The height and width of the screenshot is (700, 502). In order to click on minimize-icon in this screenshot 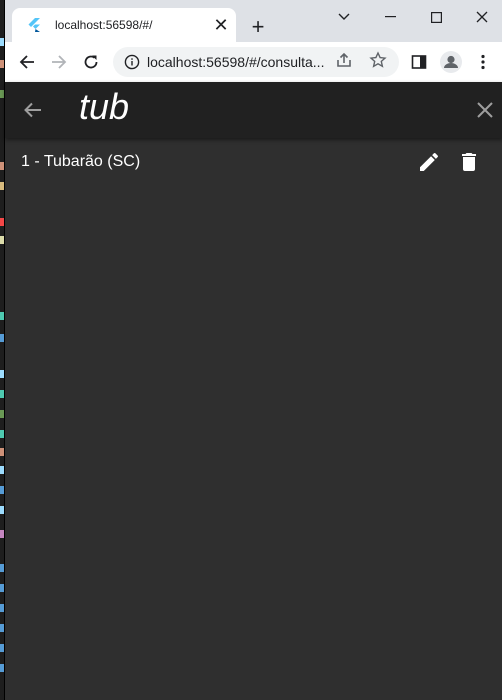, I will do `click(390, 17)`.